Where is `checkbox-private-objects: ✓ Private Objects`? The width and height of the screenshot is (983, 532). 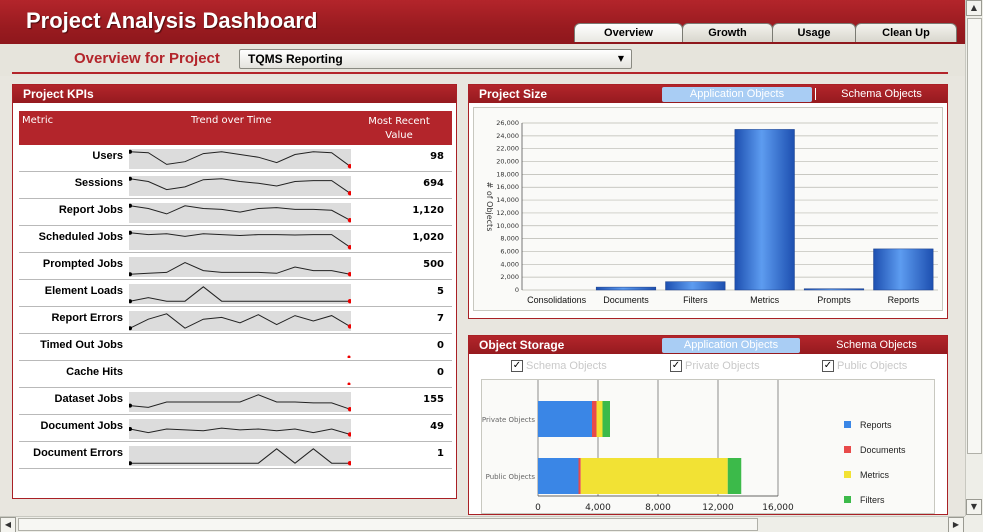
checkbox-private-objects: ✓ Private Objects is located at coordinates (715, 366).